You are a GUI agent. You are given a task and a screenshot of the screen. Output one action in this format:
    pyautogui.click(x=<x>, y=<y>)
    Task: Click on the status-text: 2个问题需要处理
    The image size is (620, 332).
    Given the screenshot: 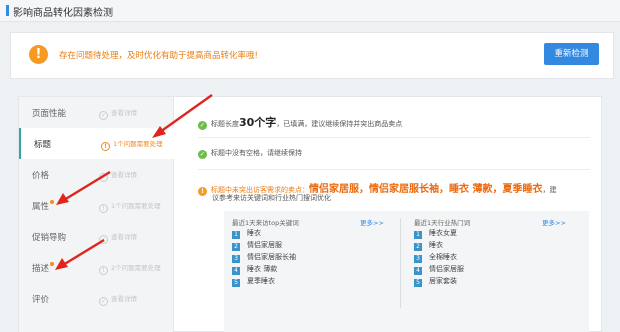 What is the action you would take?
    pyautogui.click(x=136, y=268)
    